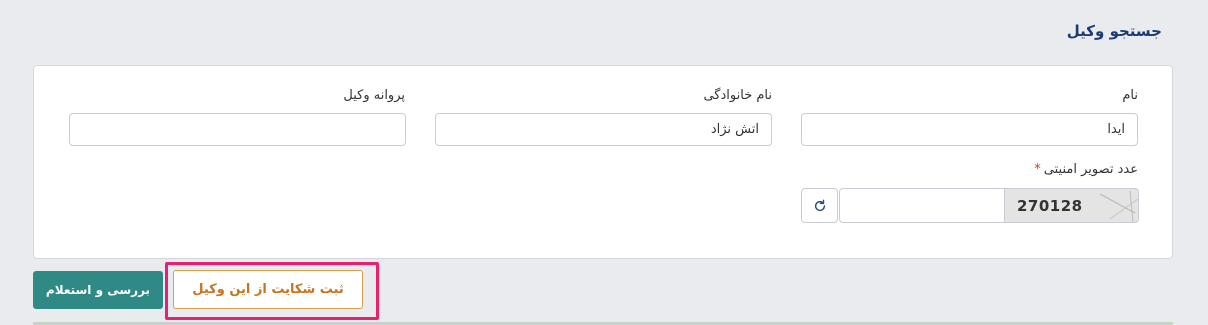 The width and height of the screenshot is (1208, 325). I want to click on captcha-label-text: عدد تصویر امنیتی, so click(1090, 169).